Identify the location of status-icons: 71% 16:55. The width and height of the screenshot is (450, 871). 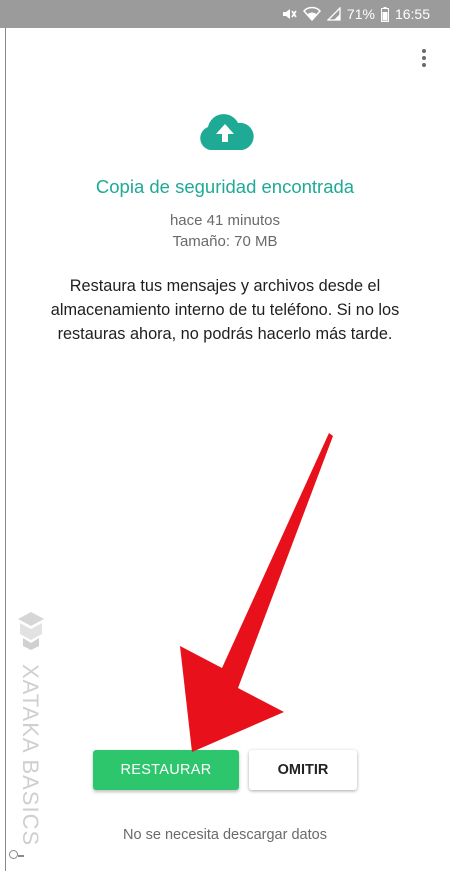
(355, 14).